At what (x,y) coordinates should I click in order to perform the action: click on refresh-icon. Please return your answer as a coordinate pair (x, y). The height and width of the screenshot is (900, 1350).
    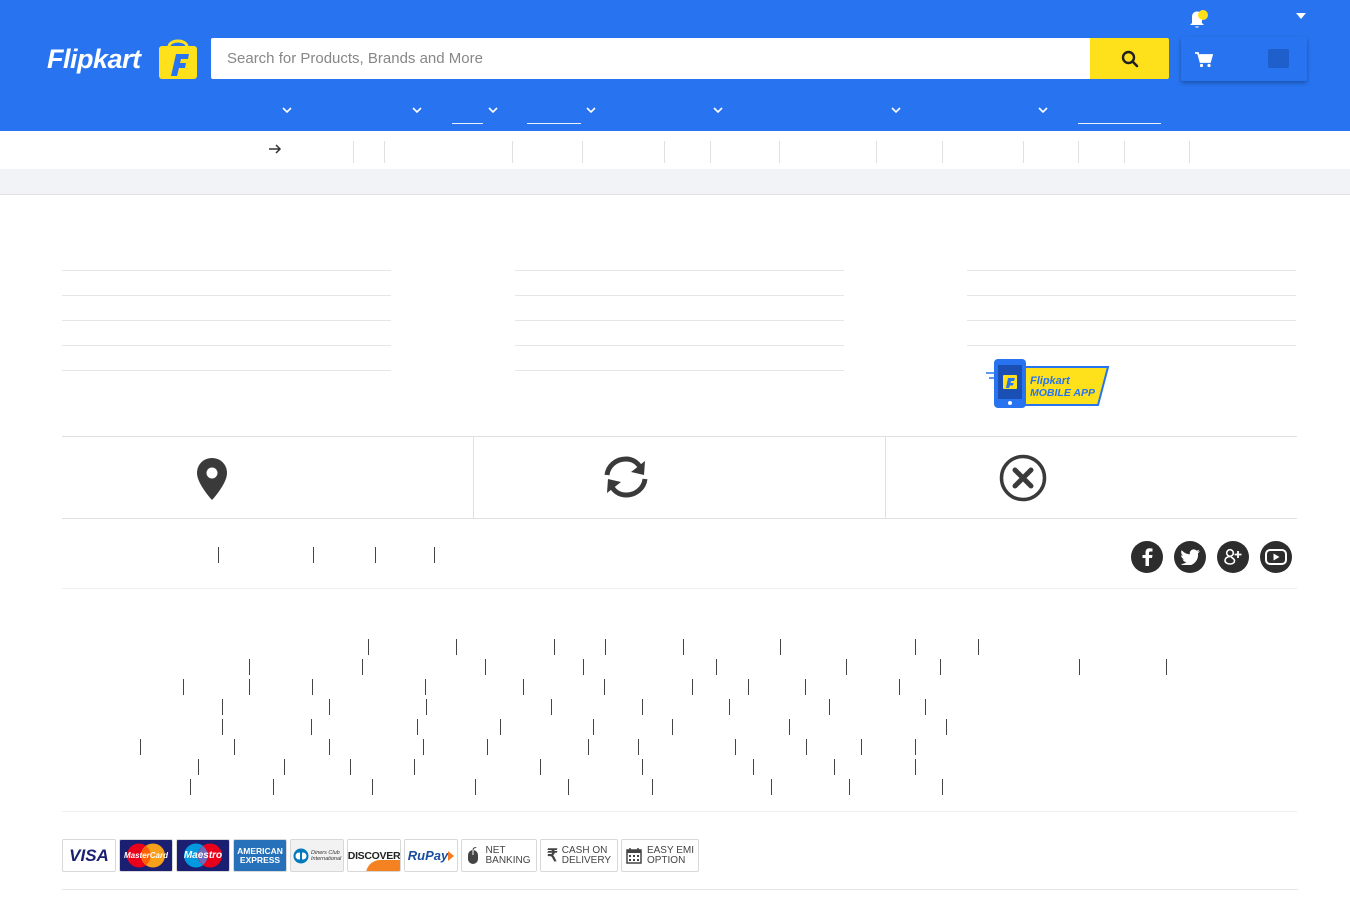
    Looking at the image, I should click on (626, 477).